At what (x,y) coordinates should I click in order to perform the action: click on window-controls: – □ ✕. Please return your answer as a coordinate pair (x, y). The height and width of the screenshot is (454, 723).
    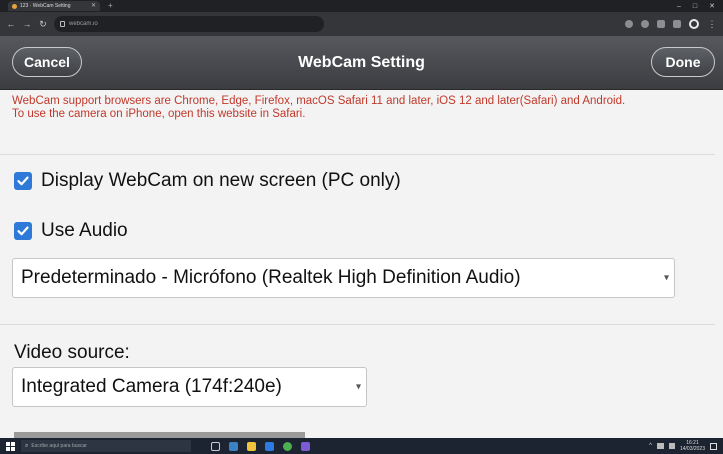
    Looking at the image, I should click on (696, 6).